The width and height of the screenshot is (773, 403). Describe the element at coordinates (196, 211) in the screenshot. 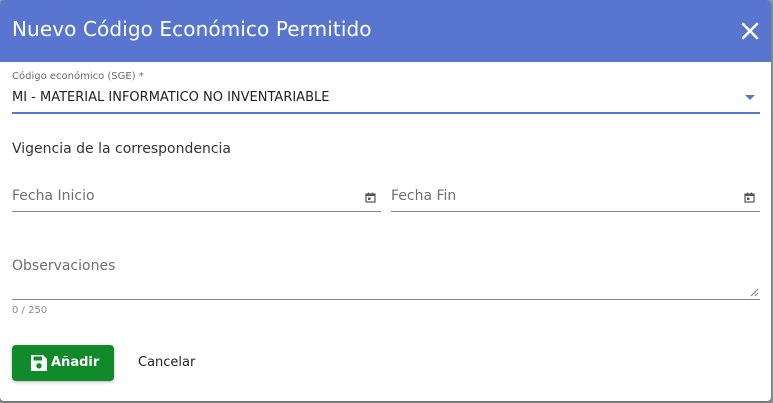

I see `fecha-inicio-underline` at that location.